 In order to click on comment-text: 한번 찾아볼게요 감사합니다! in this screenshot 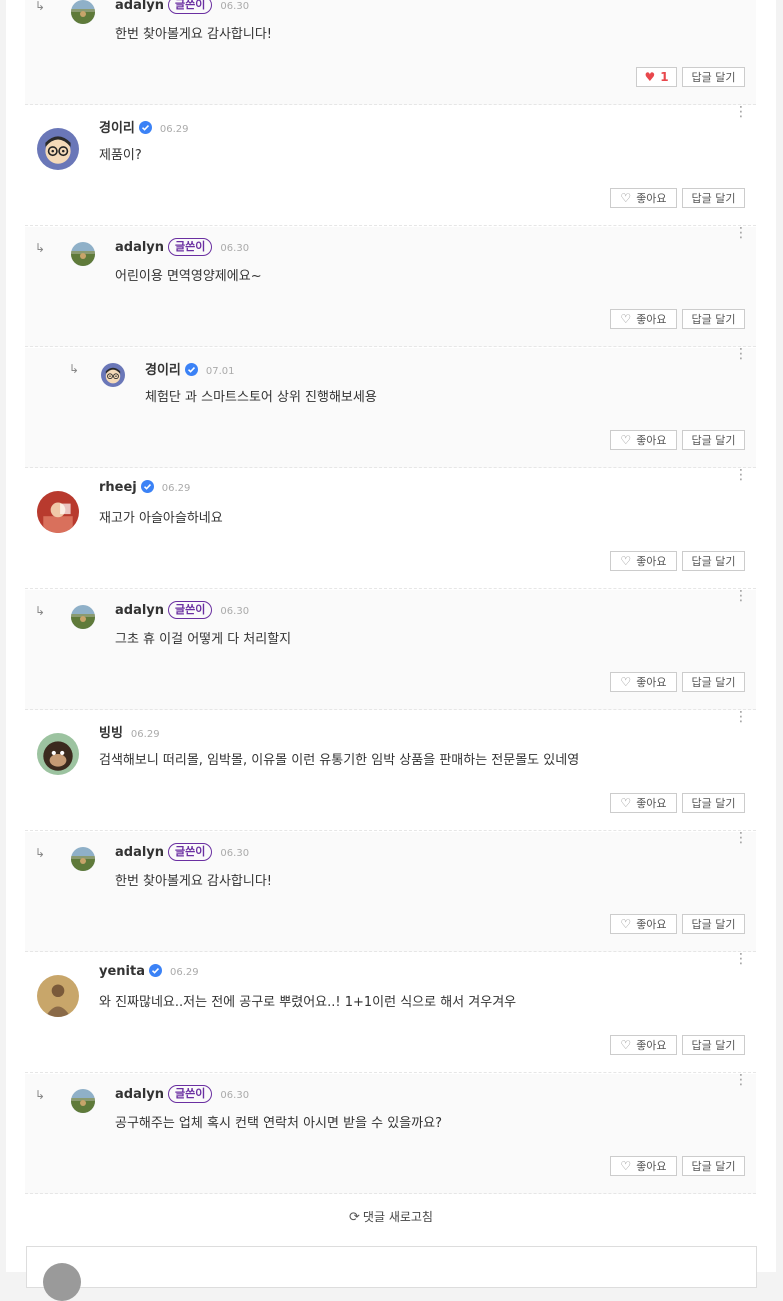, I will do `click(193, 34)`.